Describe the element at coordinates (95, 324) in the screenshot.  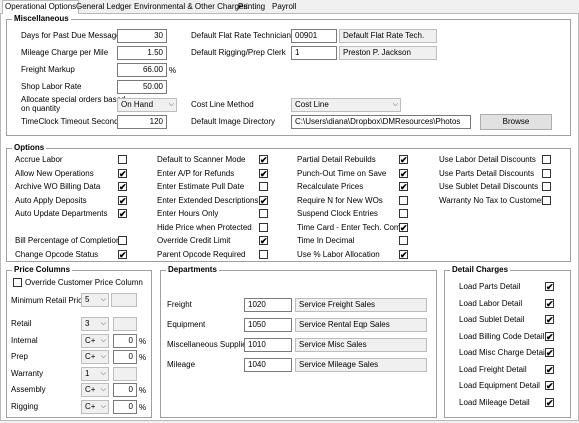
I see `price-column-select: 3 ⌵` at that location.